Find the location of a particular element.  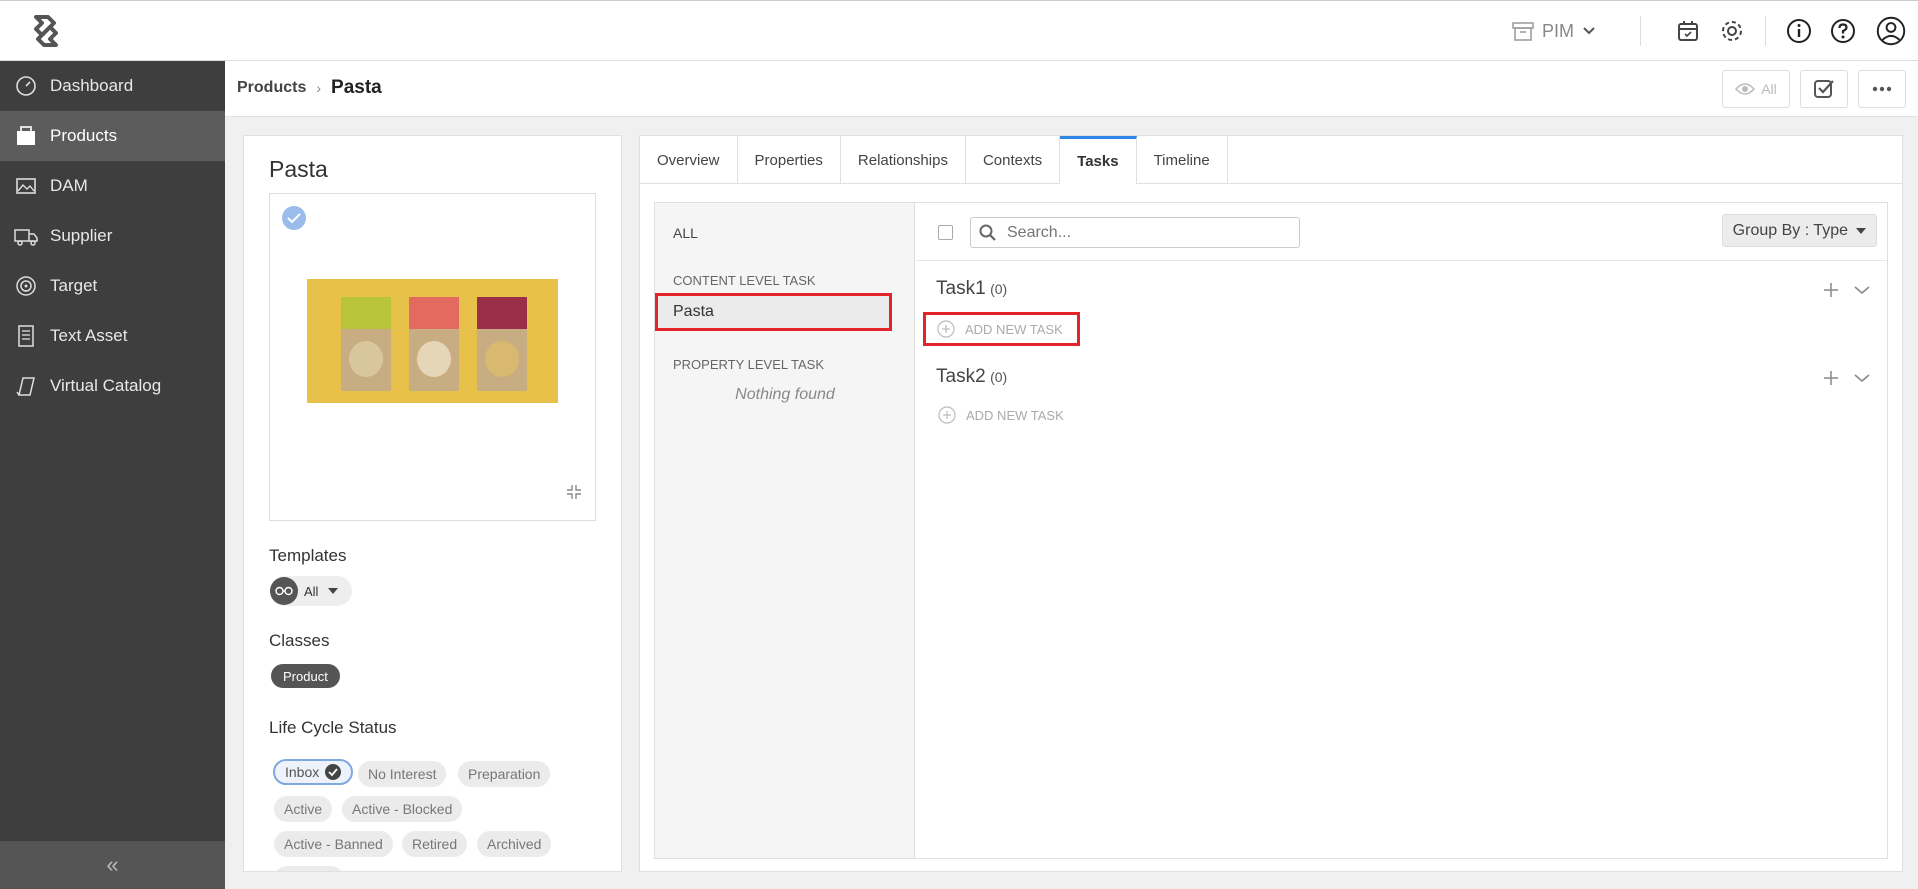

products-icon is located at coordinates (26, 136).